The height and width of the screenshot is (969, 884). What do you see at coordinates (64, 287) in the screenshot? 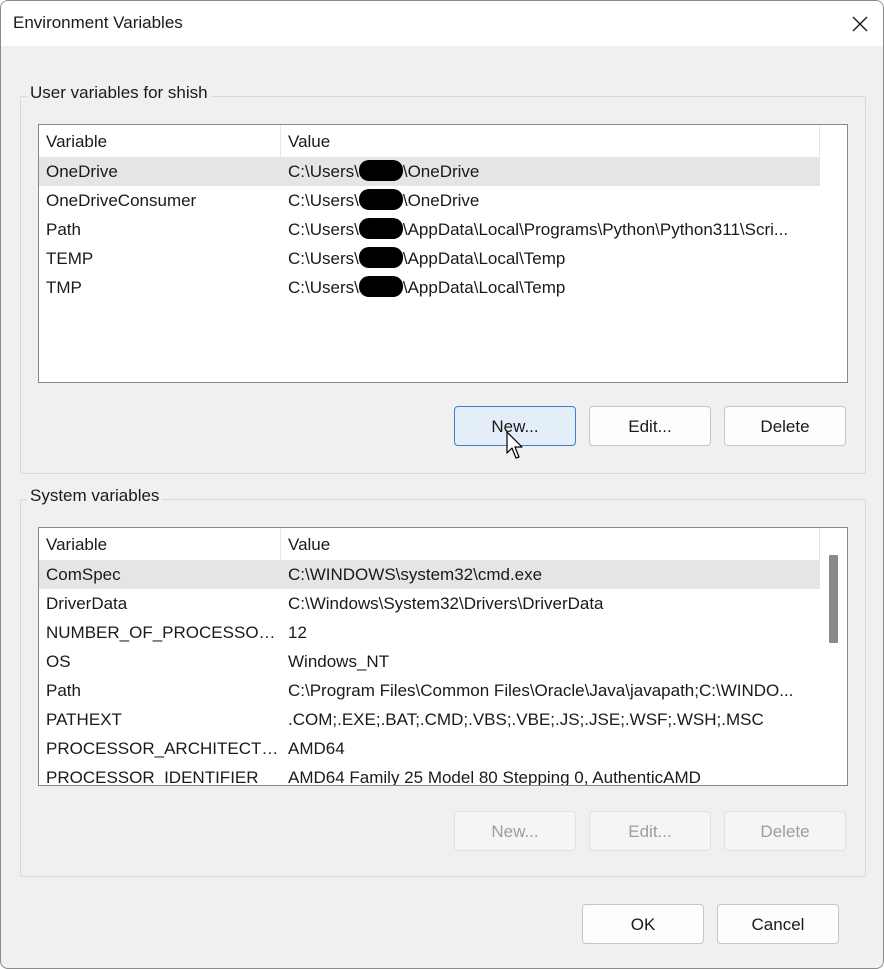
I see `variable-cell: TMP` at bounding box center [64, 287].